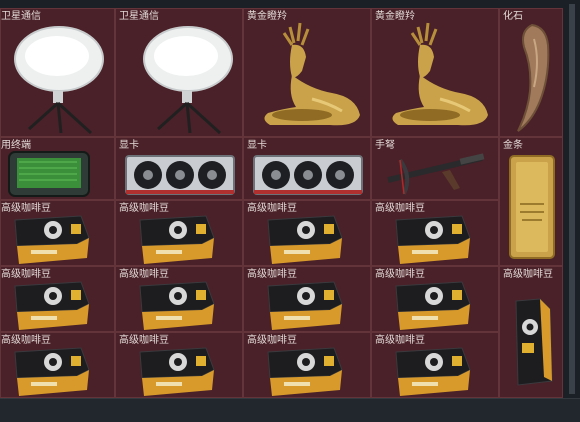 This screenshot has width=580, height=422. I want to click on inventory-slot-crossbow: 手弩, so click(435, 168).